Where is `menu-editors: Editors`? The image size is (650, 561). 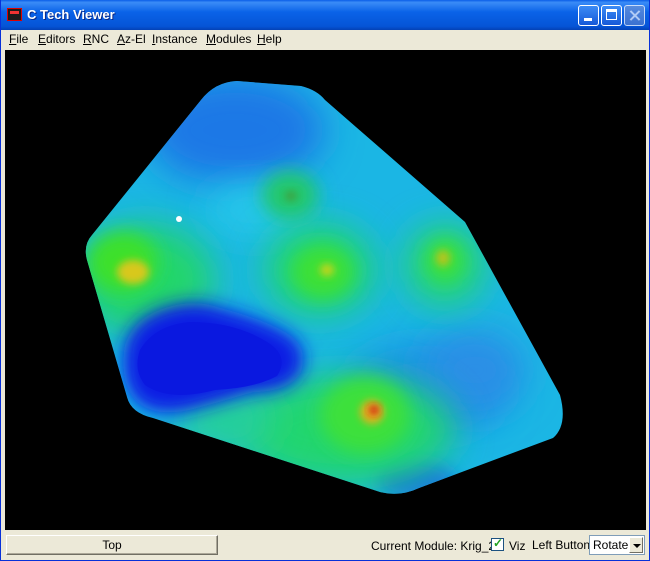 menu-editors: Editors is located at coordinates (56, 39).